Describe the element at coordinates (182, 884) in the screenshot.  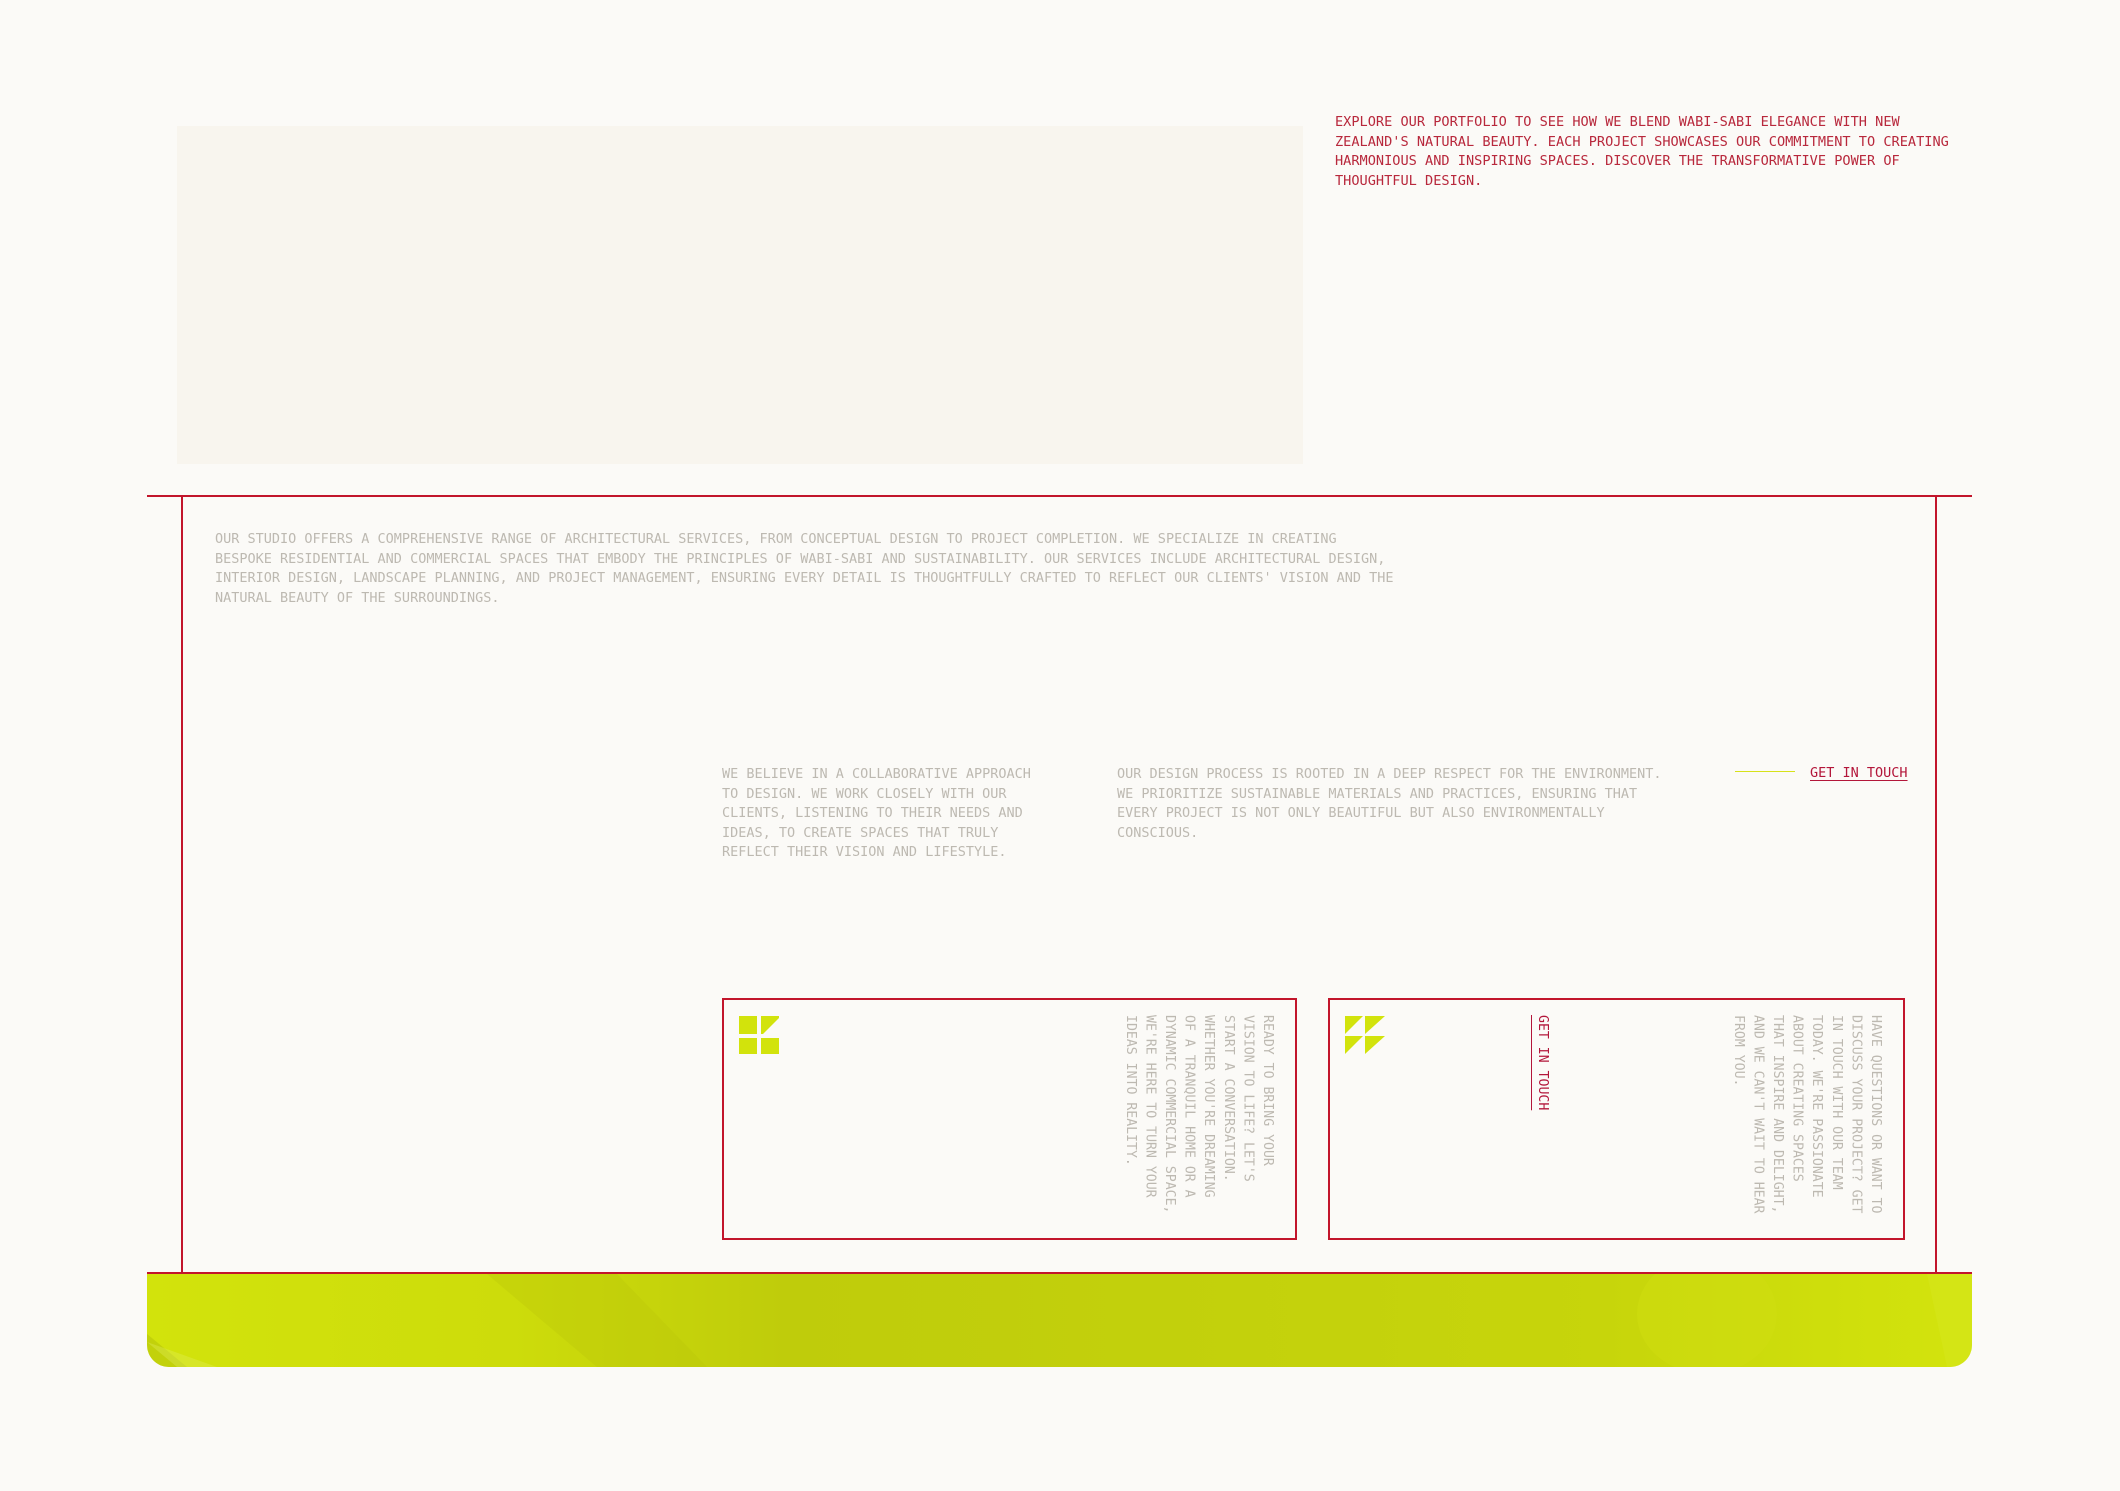
I see `frame-left-line` at that location.